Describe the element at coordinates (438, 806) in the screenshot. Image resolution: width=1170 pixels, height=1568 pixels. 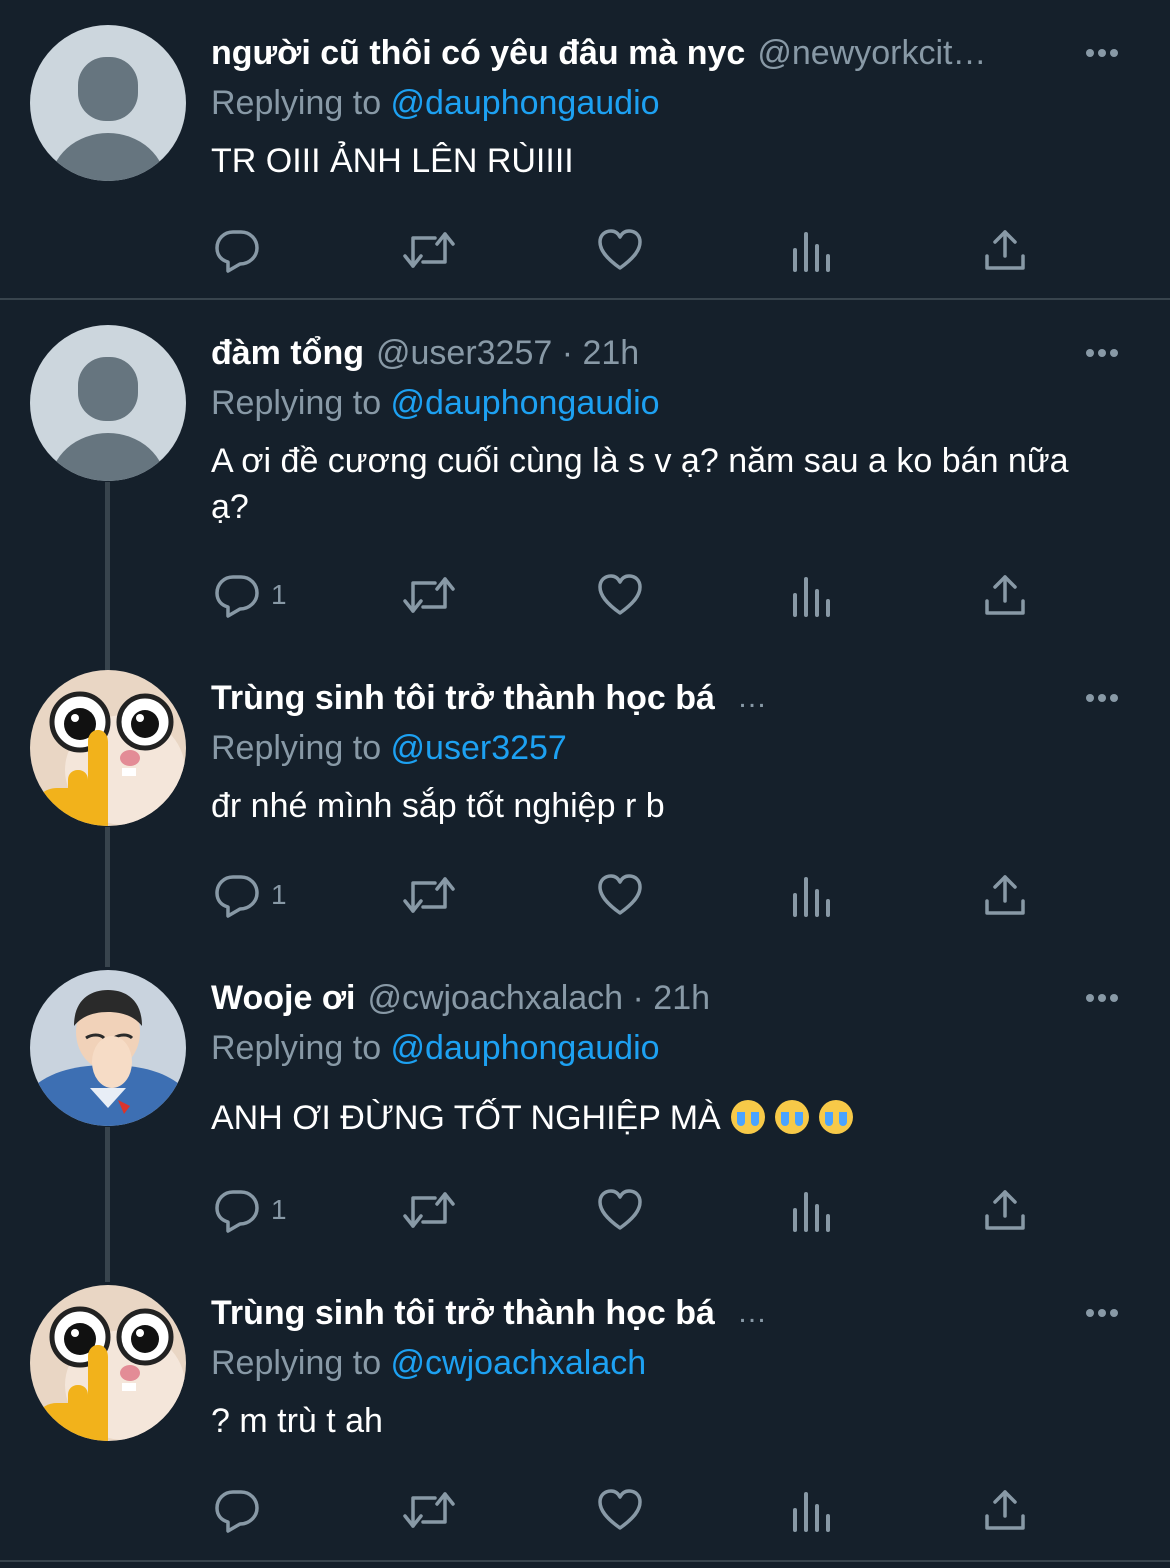
I see `tweet-text: đr nhé mình sắp tốt nghiệp r b` at that location.